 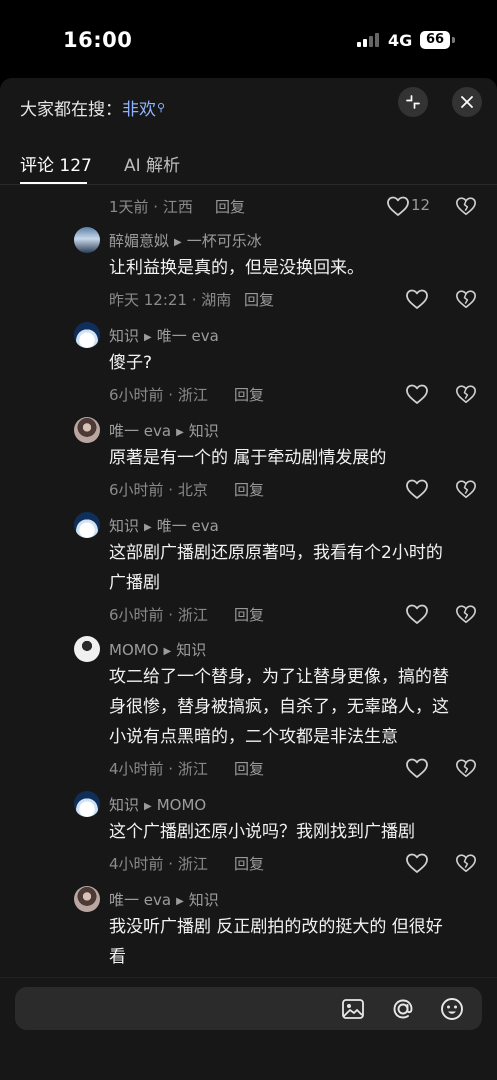 What do you see at coordinates (279, 707) in the screenshot?
I see `comment-text: 身很惨，替身被搞疯，自杀了，无辜路人，这` at bounding box center [279, 707].